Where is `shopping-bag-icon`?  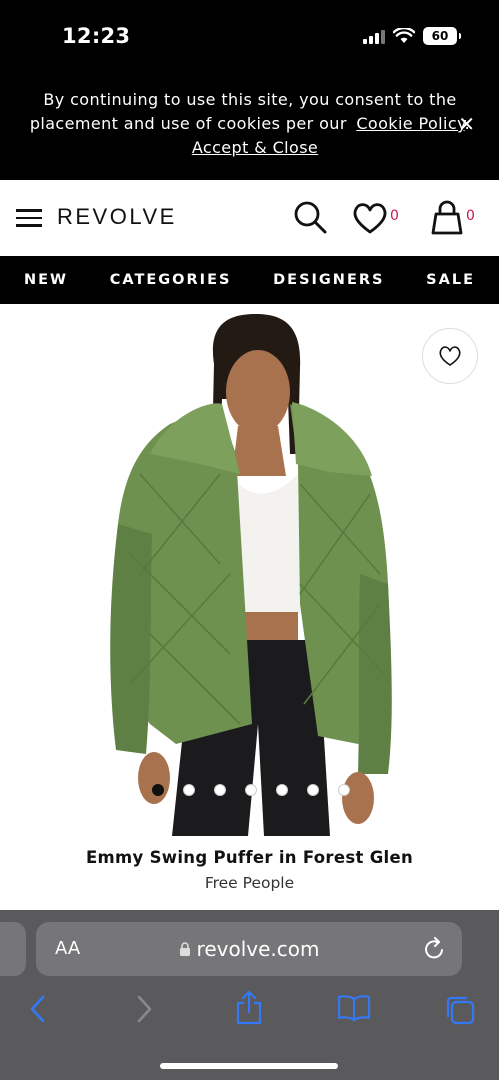
shopping-bag-icon is located at coordinates (447, 218).